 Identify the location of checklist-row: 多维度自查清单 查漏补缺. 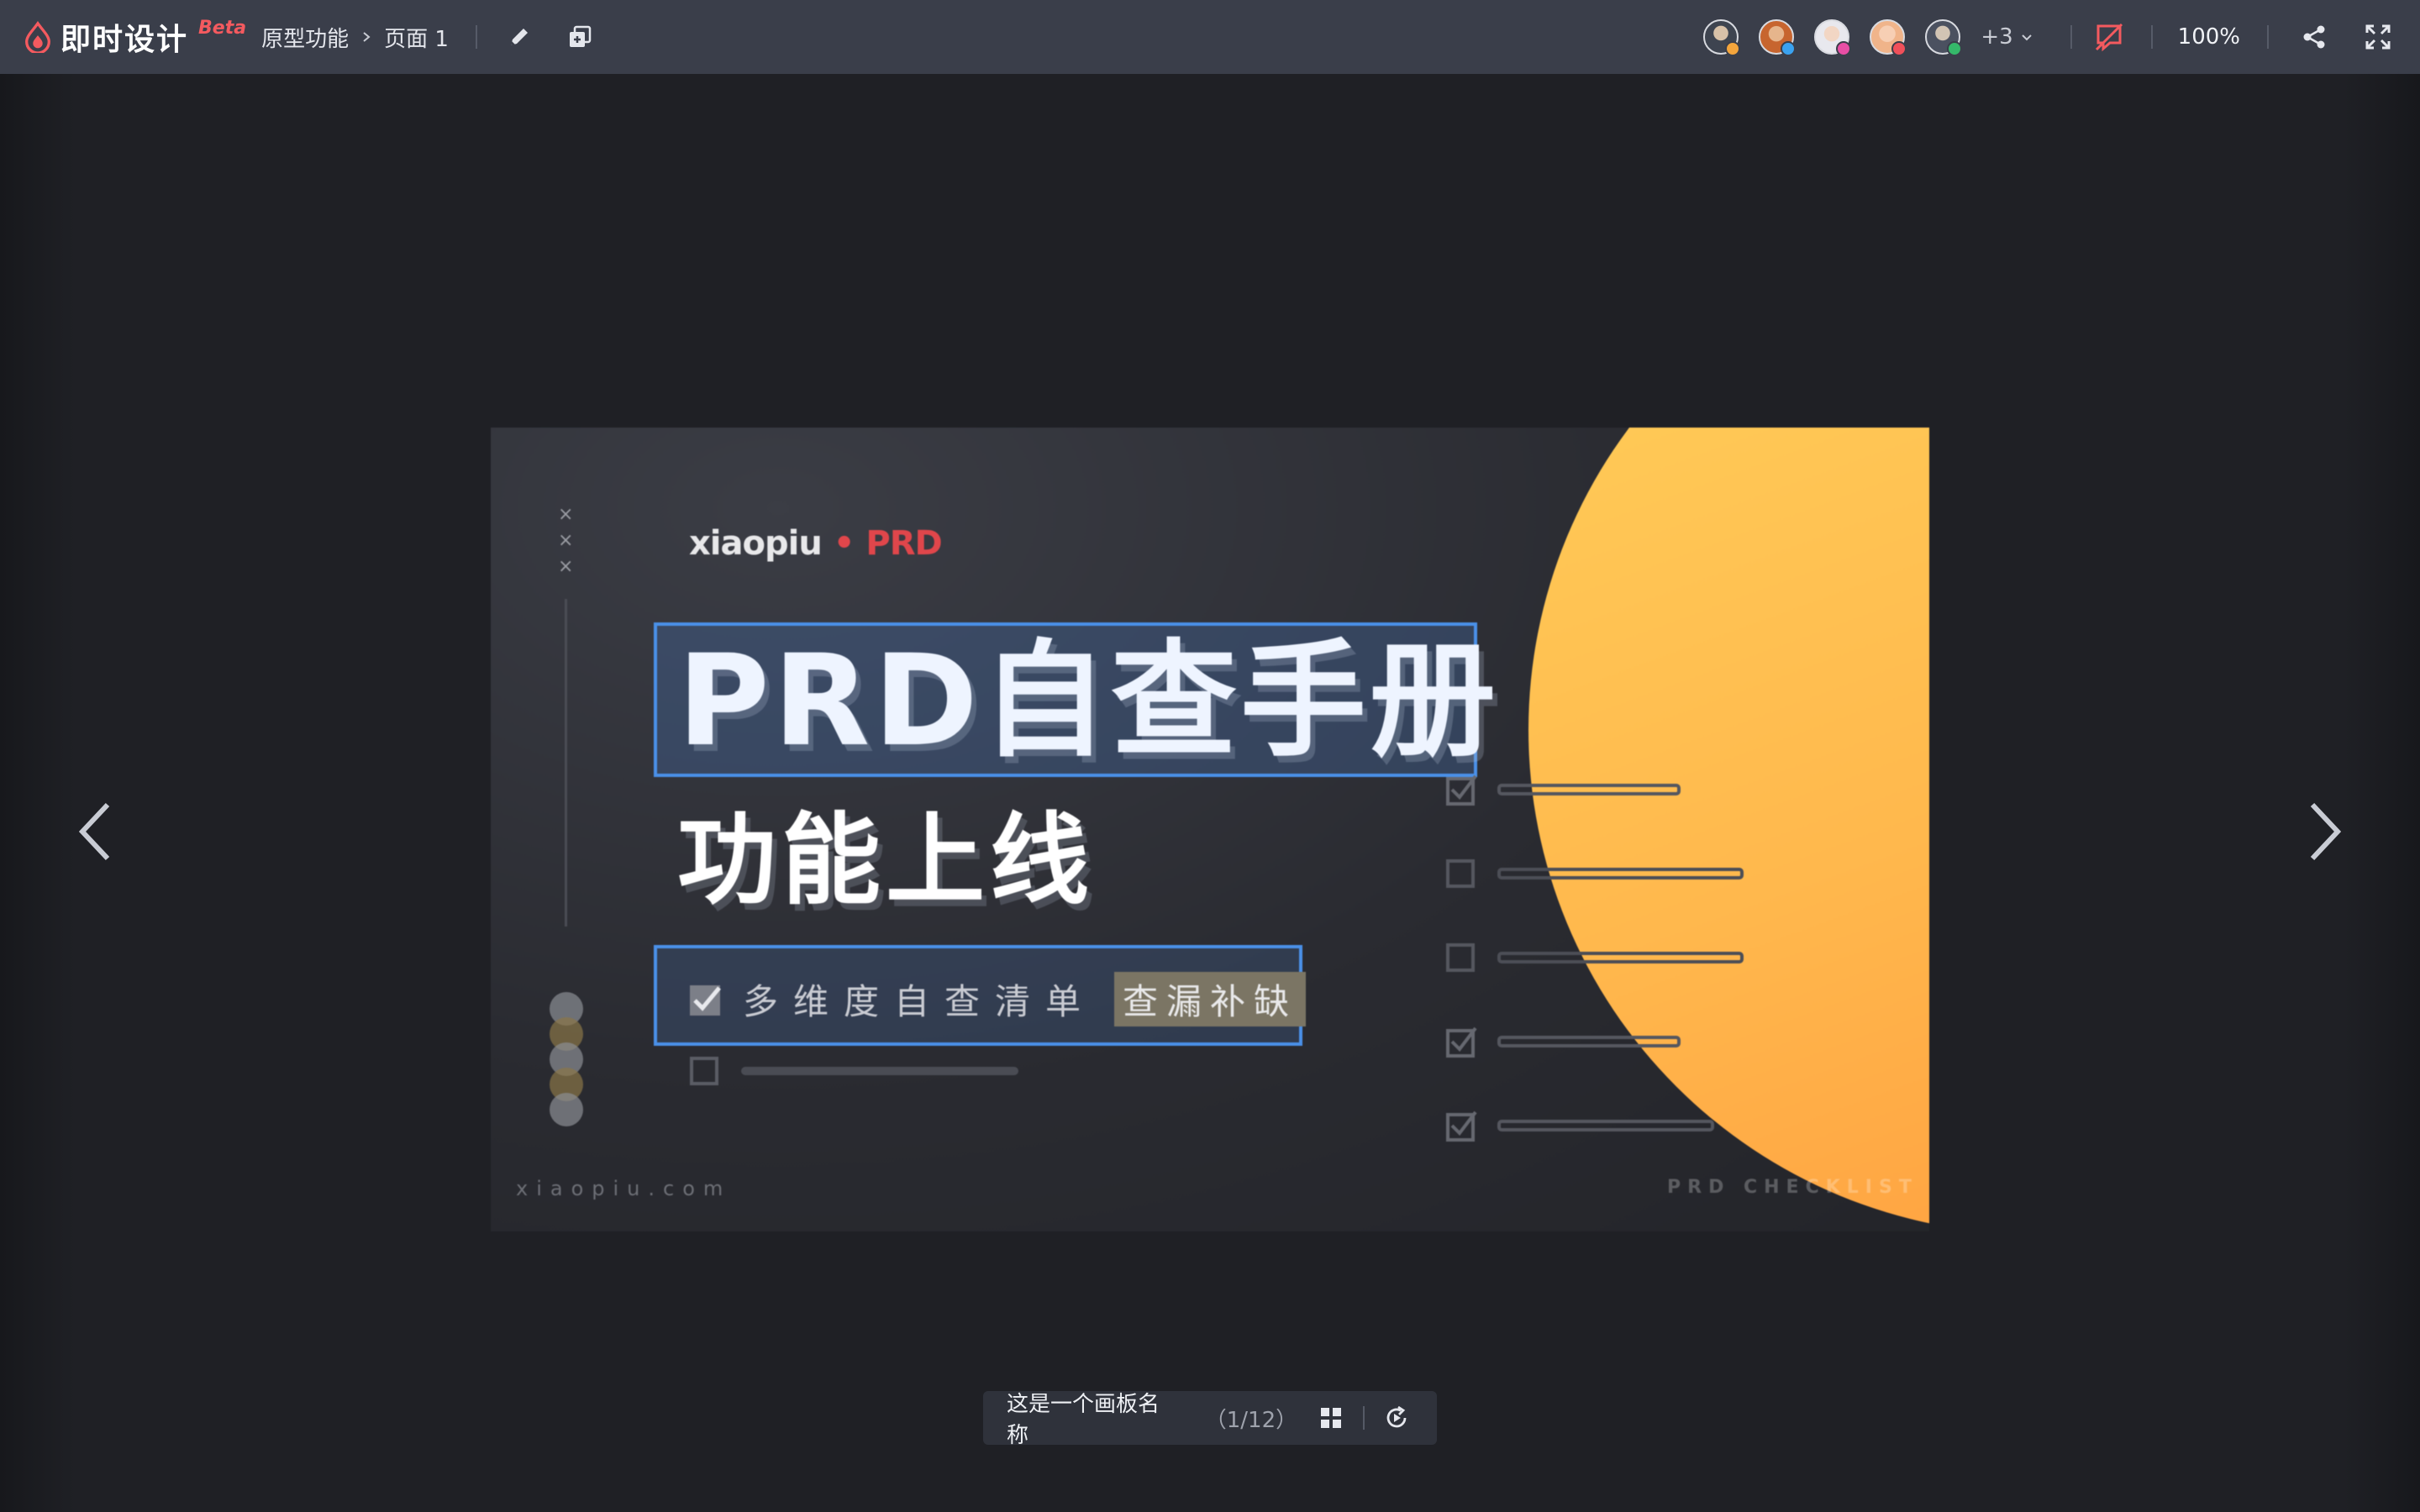
(997, 999).